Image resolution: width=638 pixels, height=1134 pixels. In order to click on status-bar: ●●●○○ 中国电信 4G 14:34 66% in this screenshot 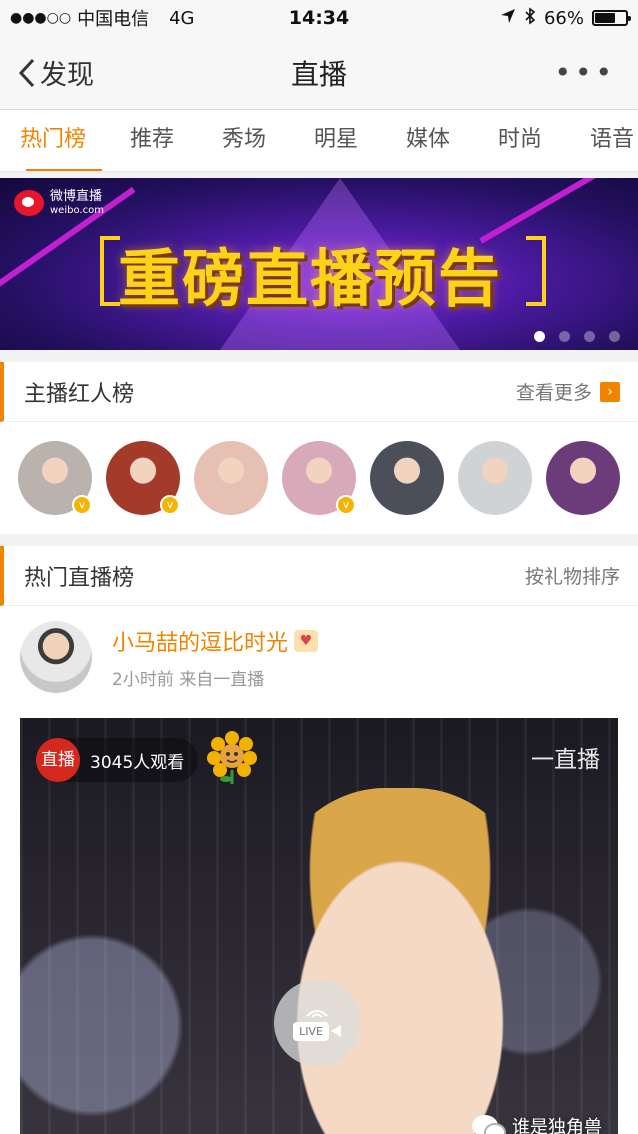, I will do `click(319, 18)`.